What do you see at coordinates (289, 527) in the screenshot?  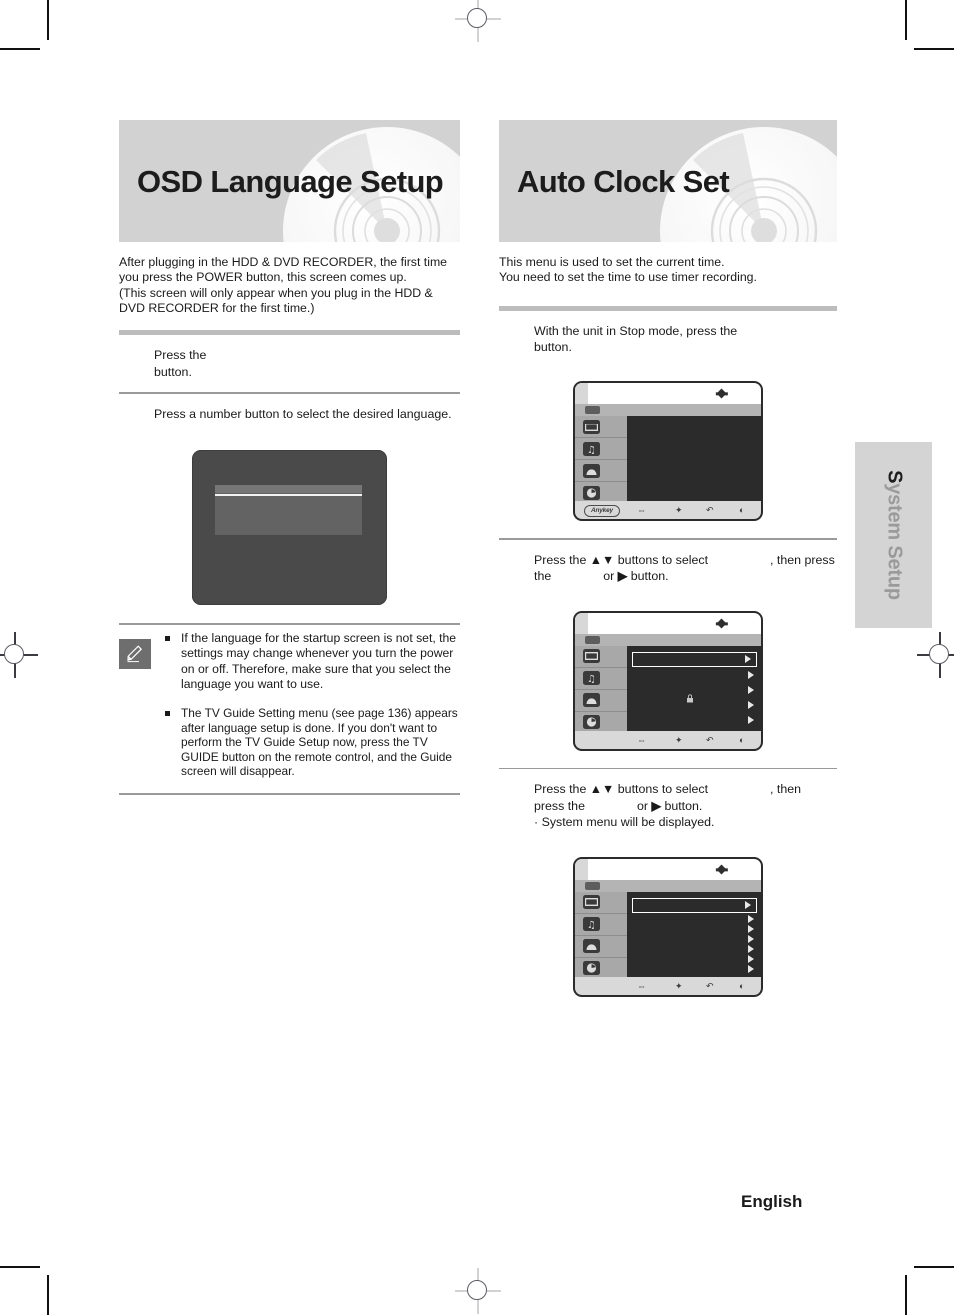 I see `startup-language-screenshot` at bounding box center [289, 527].